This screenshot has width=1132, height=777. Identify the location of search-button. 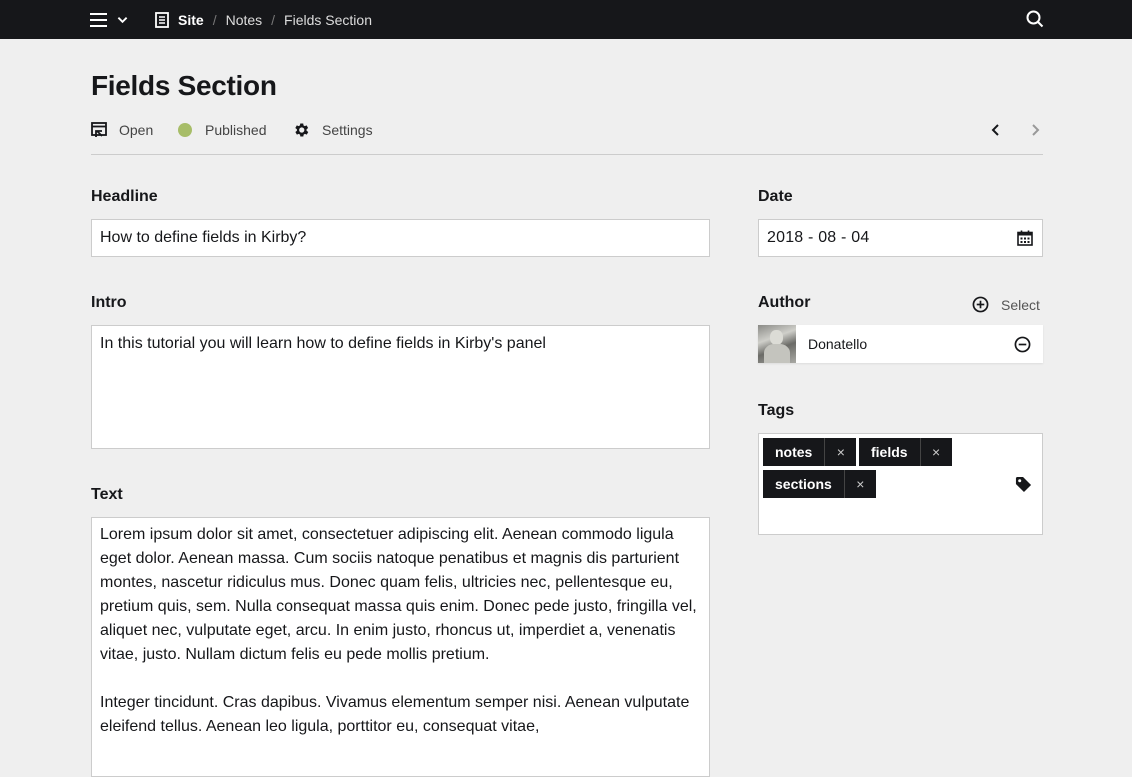
(1035, 19).